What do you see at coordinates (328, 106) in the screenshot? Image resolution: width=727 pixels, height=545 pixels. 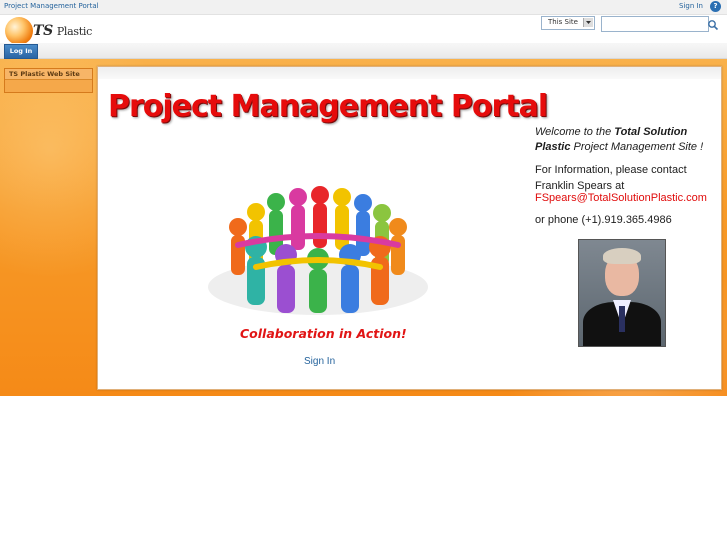 I see `banner-title: Project Management Portal` at bounding box center [328, 106].